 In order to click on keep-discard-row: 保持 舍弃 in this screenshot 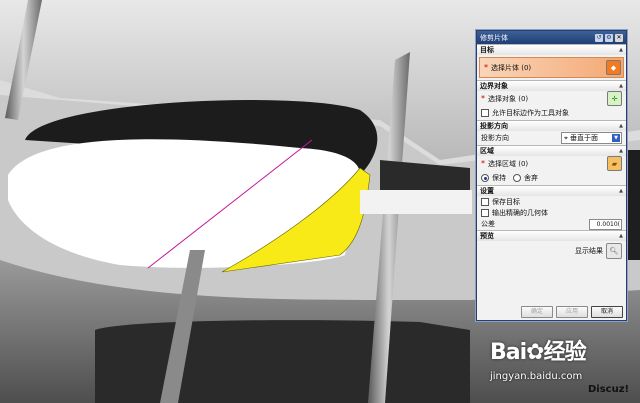, I will do `click(551, 178)`.